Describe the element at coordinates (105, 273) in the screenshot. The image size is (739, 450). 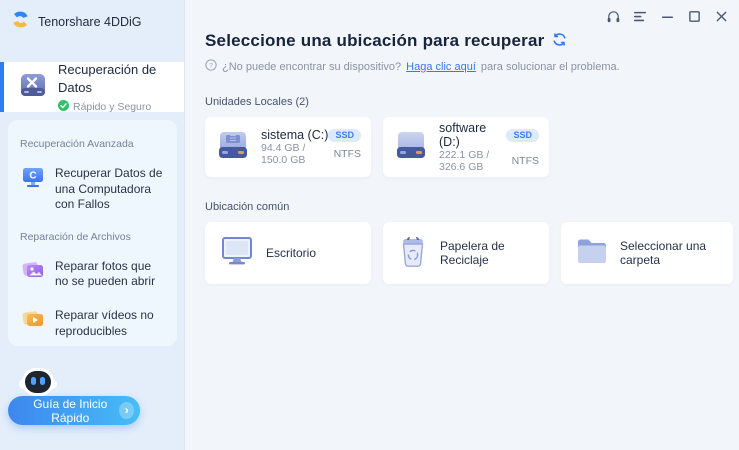
I see `sidebar-item-label: Reparar fotos que no se pueden abrir` at that location.